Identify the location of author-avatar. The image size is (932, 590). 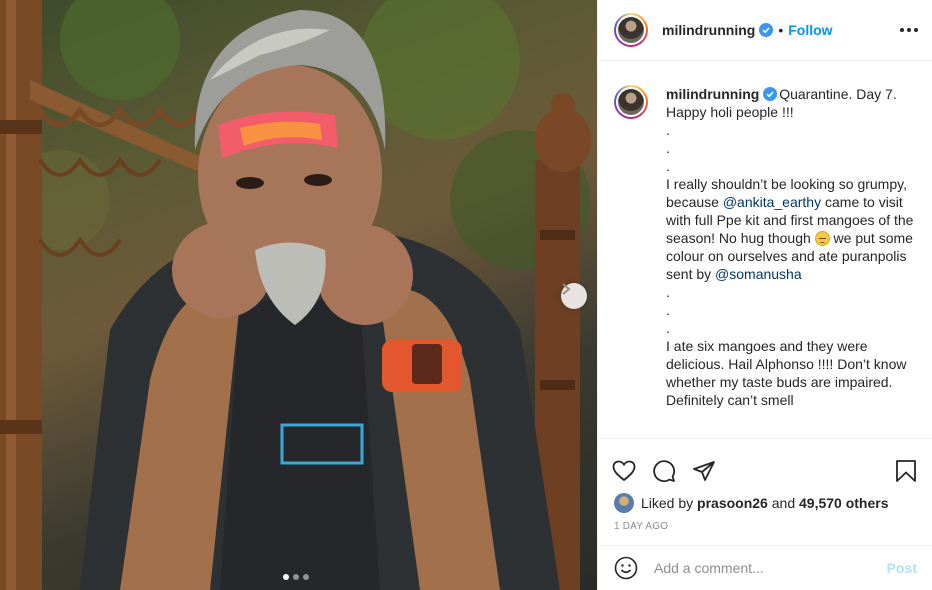
(631, 30).